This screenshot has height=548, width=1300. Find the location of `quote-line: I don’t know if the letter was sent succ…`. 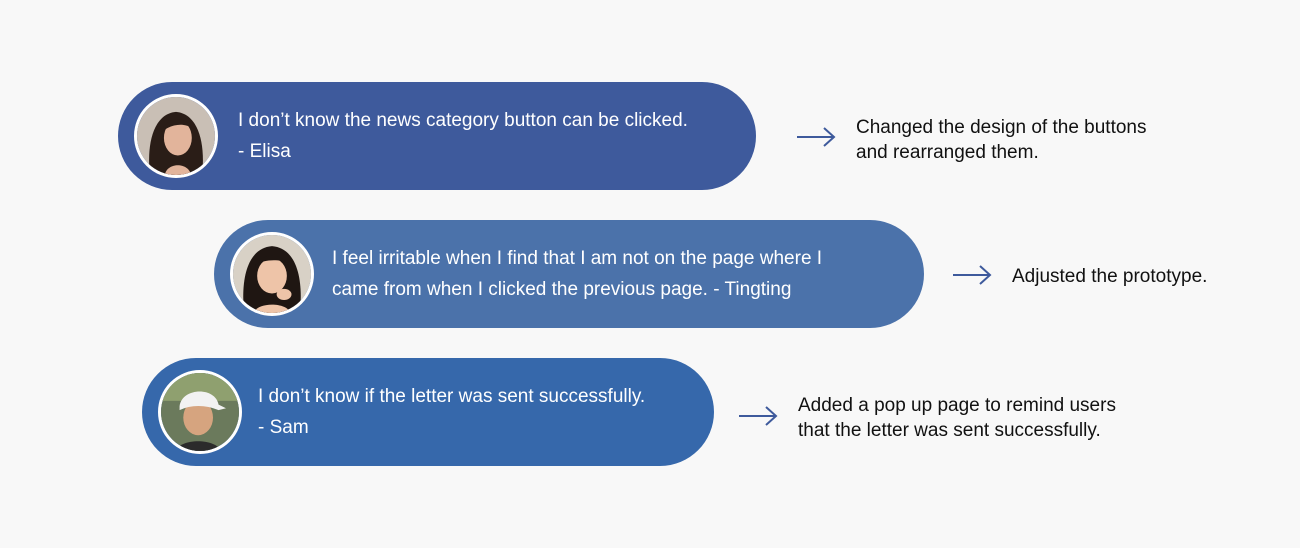

quote-line: I don’t know if the letter was sent succ… is located at coordinates (452, 396).